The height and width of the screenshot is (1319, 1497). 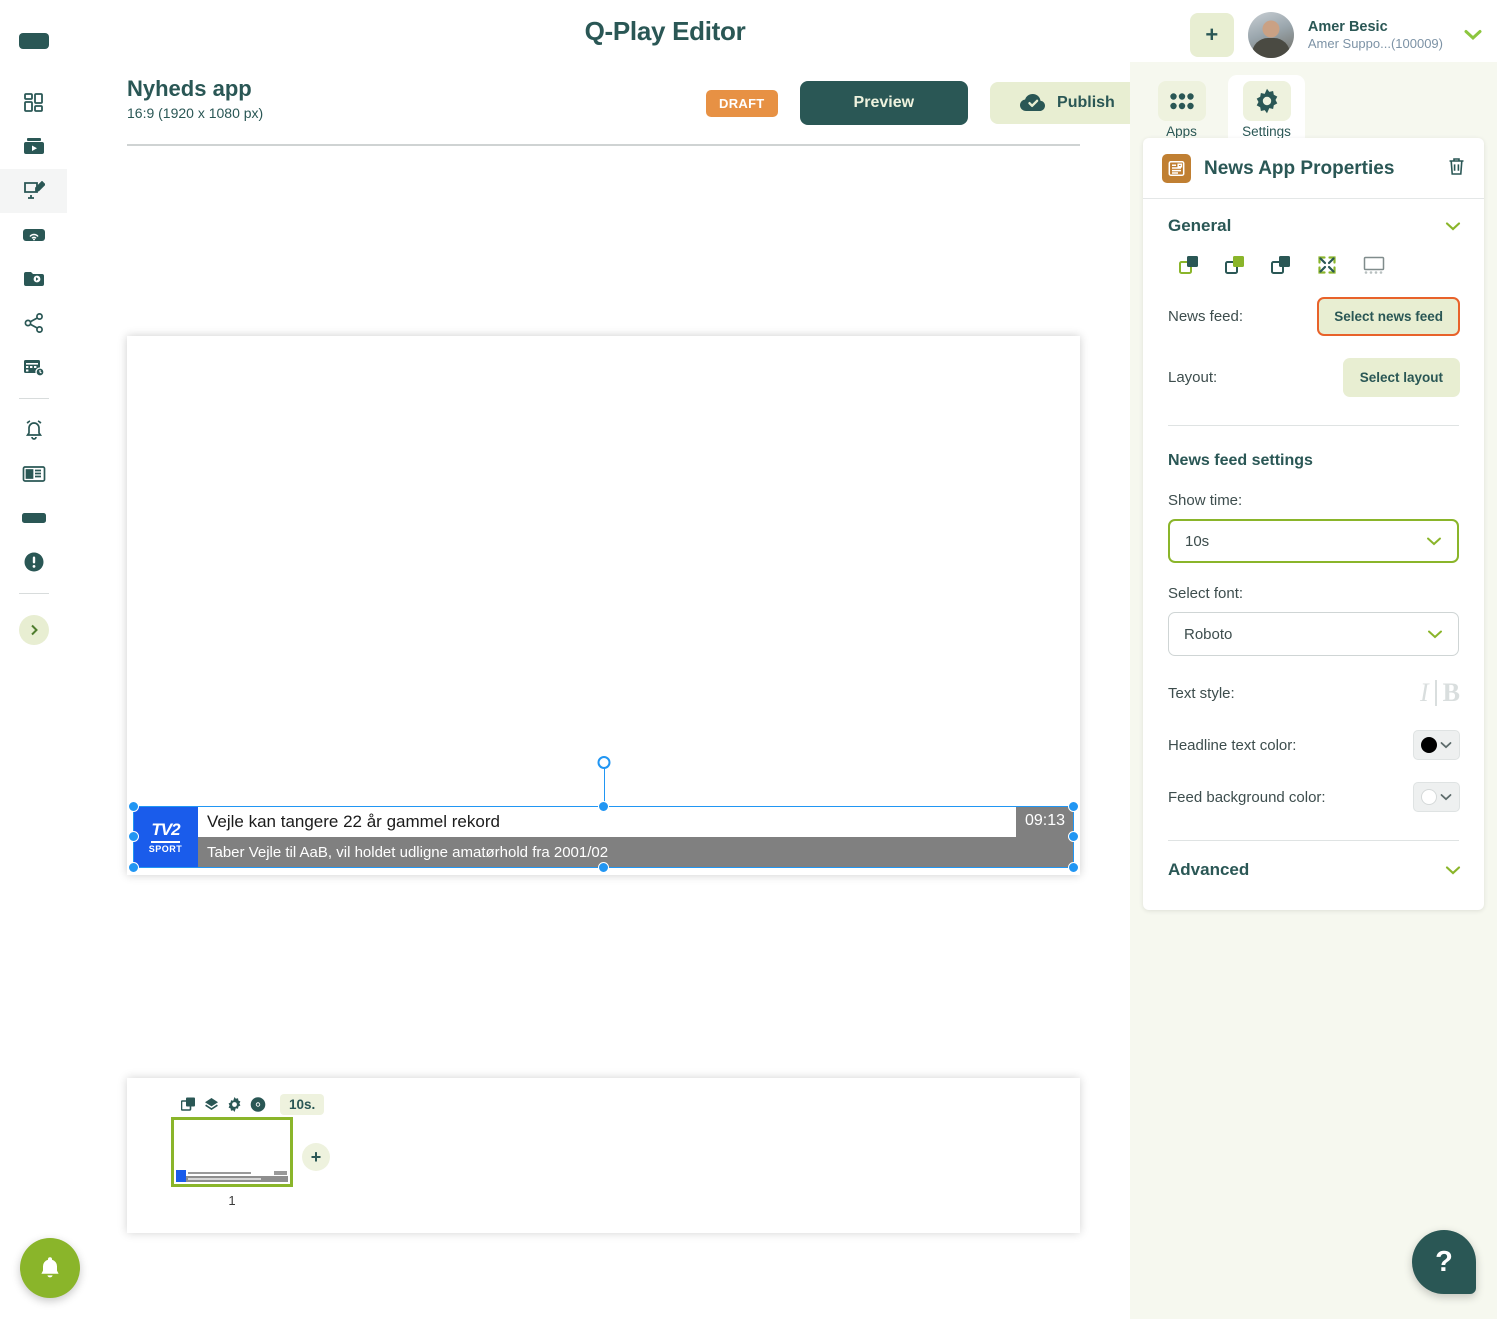 I want to click on sidebar-item-share, so click(x=33, y=323).